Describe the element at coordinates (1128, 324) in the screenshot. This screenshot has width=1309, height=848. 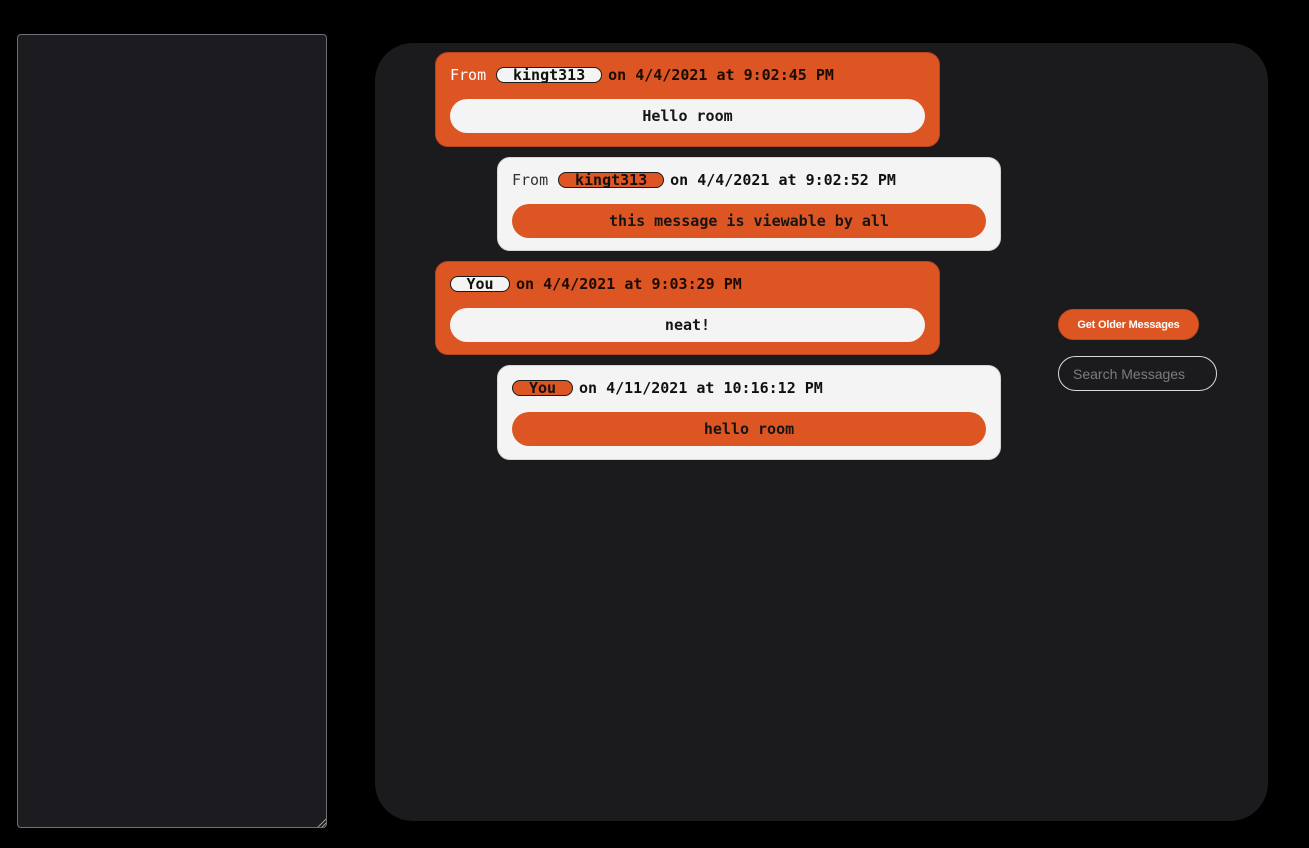
I see `get-older-messages-button: Get Older Messages` at that location.